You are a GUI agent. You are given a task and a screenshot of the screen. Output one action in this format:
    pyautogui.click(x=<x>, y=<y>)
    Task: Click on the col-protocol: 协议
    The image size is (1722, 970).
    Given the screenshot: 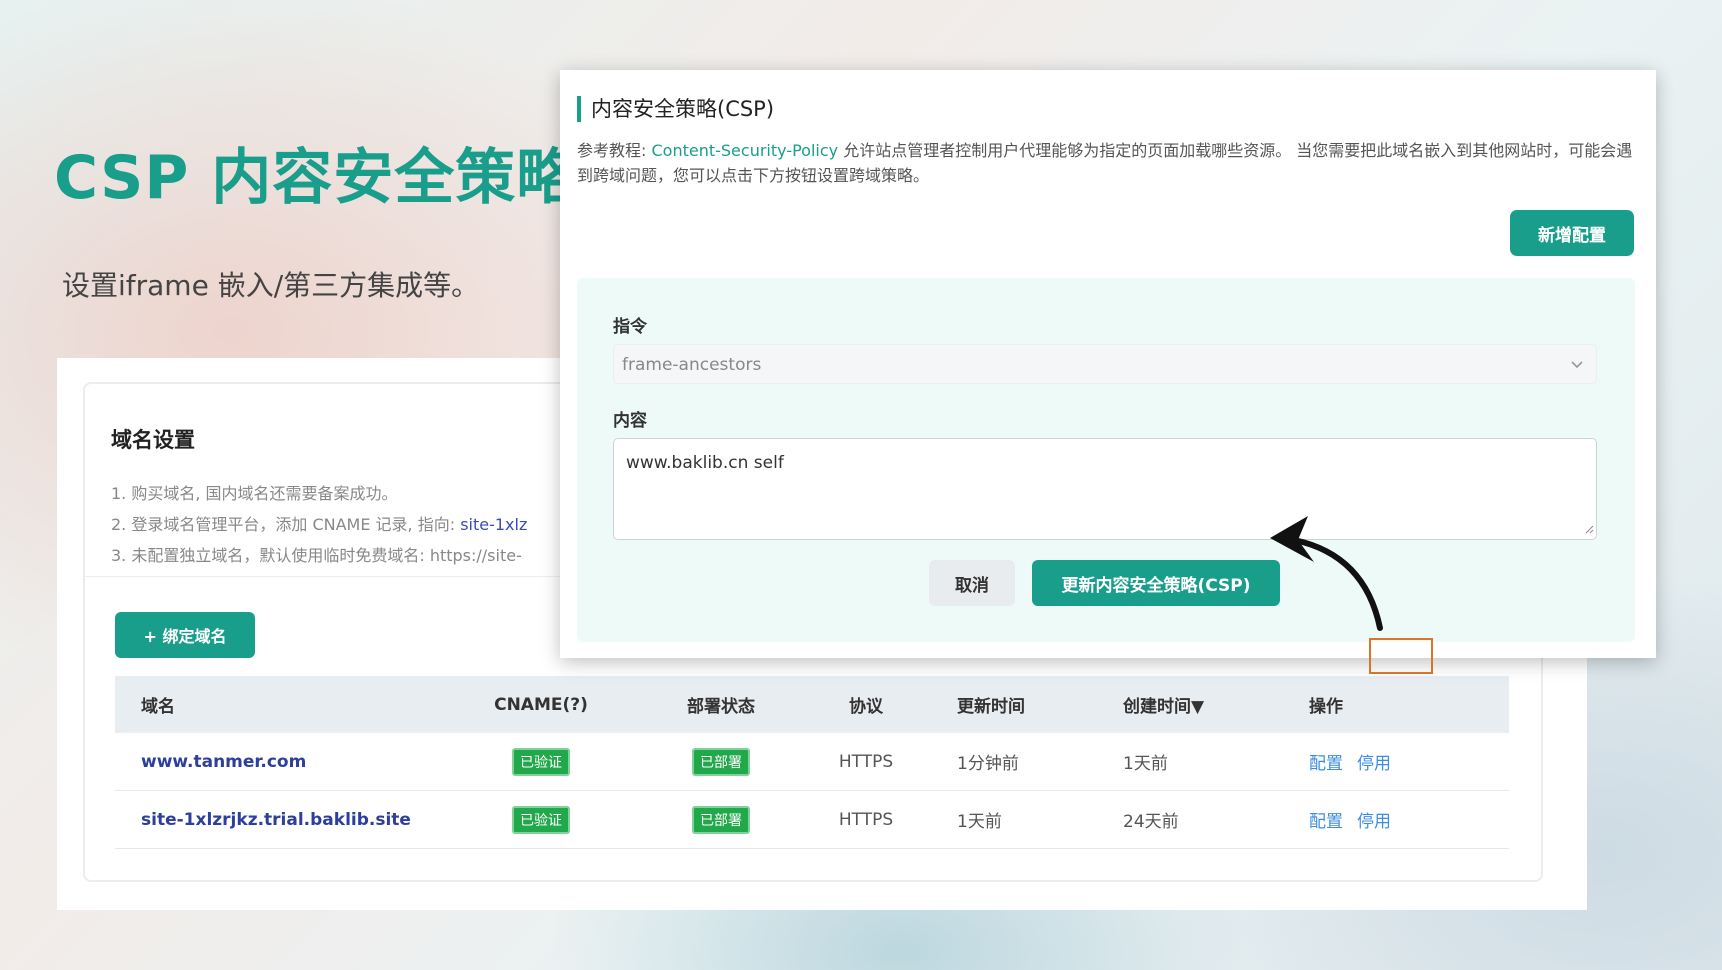 What is the action you would take?
    pyautogui.click(x=866, y=704)
    